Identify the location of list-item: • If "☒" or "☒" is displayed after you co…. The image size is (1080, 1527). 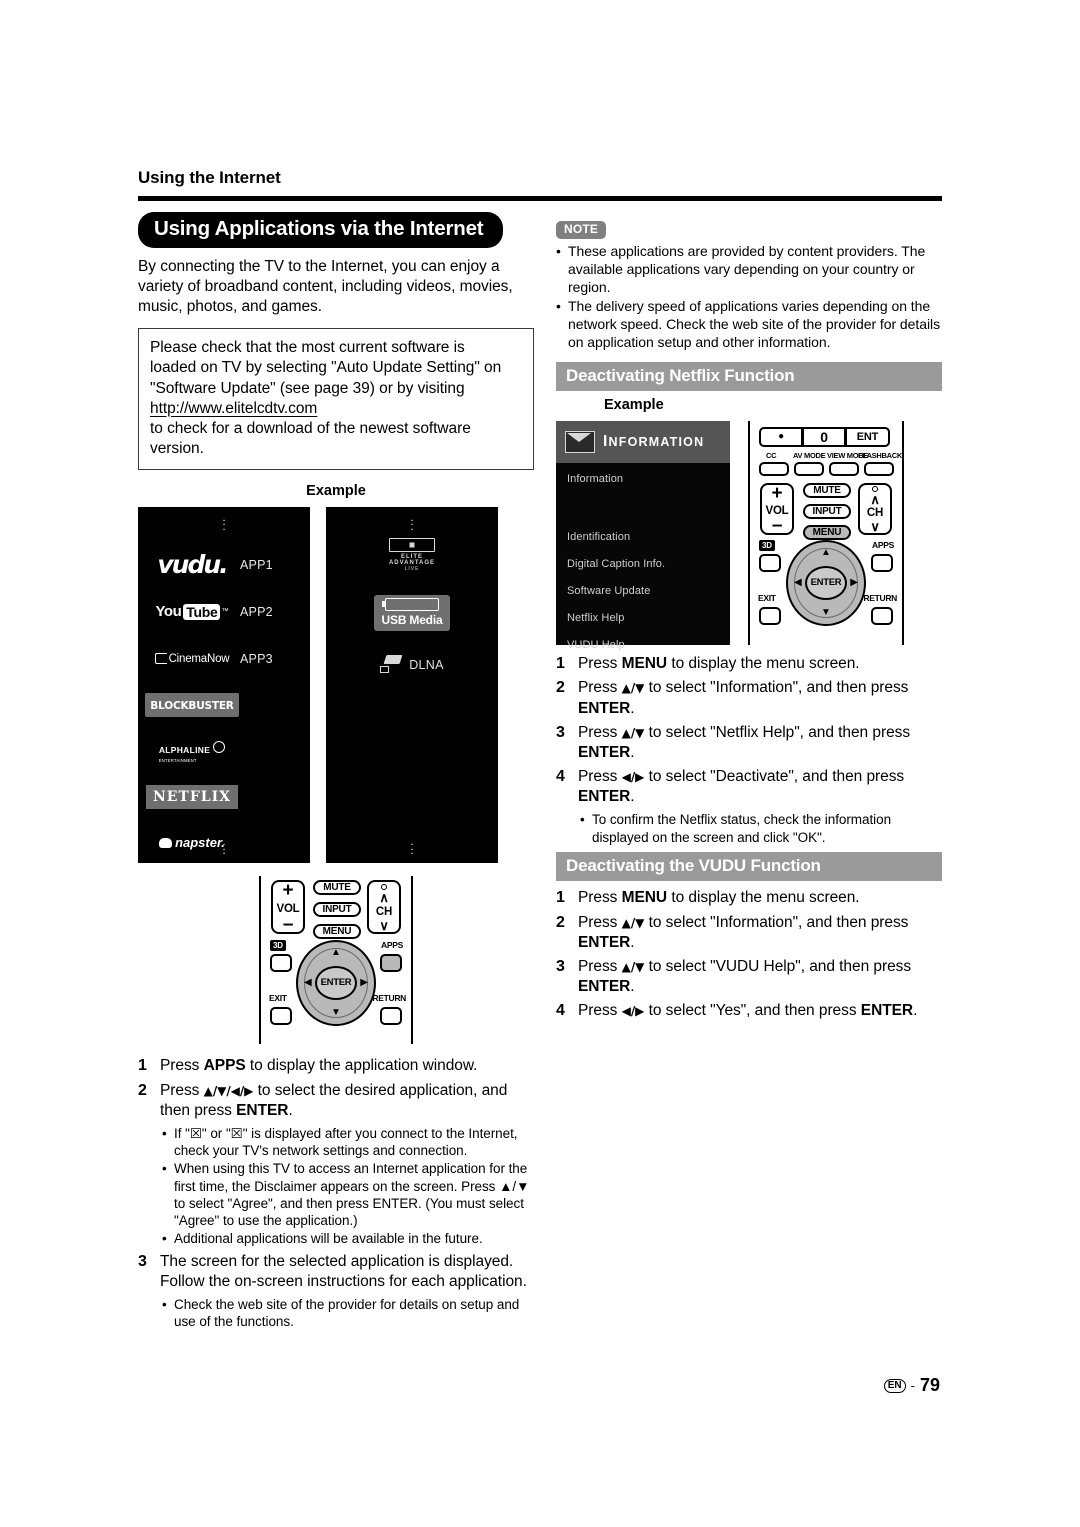
(340, 1142).